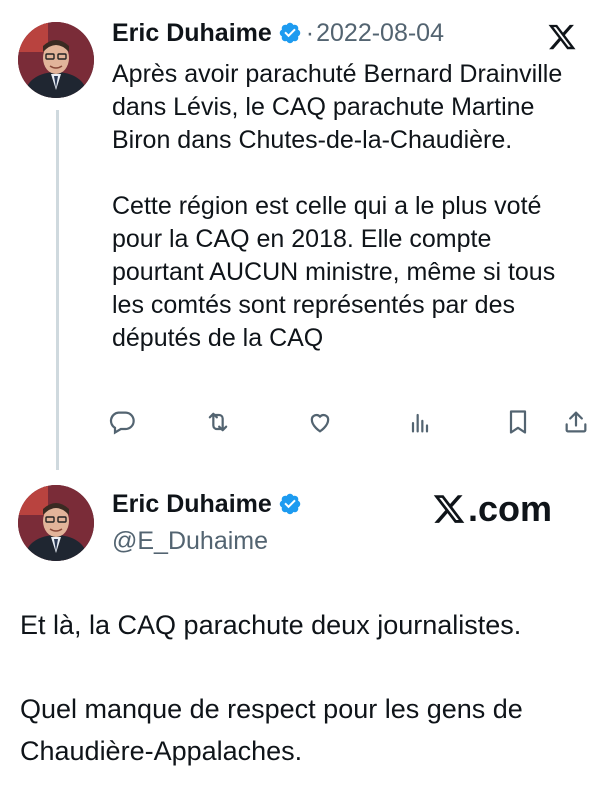  I want to click on tweet-header: Eric Duhaime @E_Duhaime, so click(207, 523).